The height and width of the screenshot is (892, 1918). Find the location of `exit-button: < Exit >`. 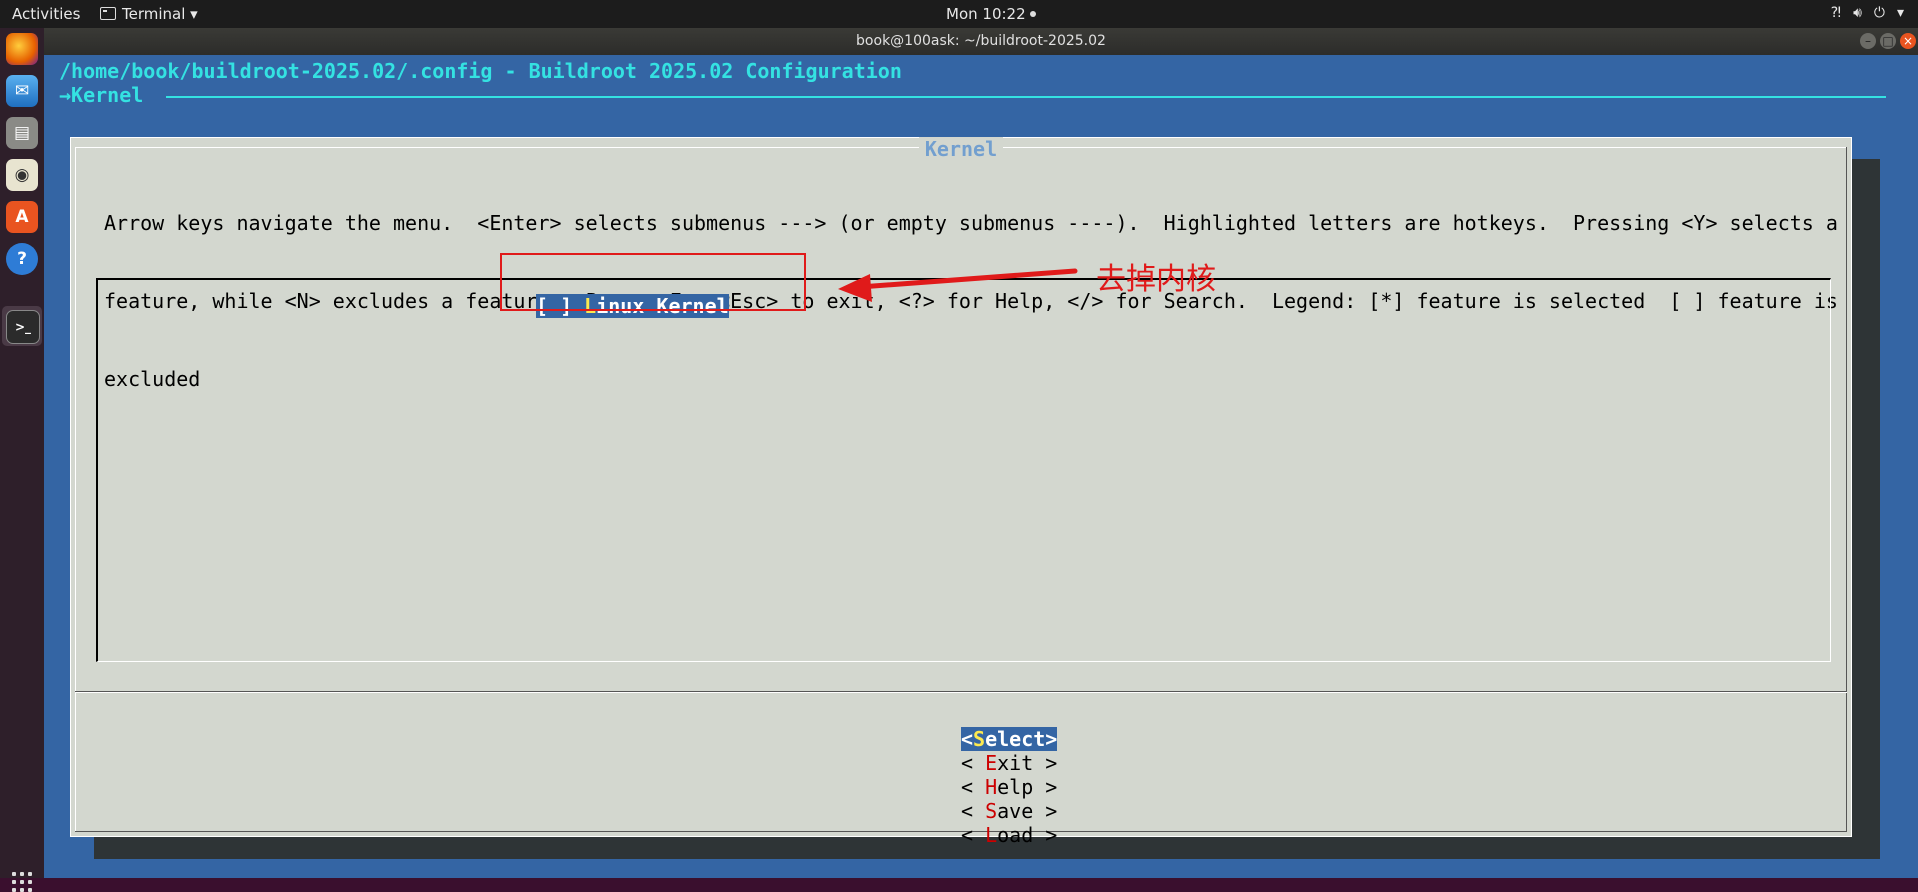

exit-button: < Exit > is located at coordinates (1009, 763).